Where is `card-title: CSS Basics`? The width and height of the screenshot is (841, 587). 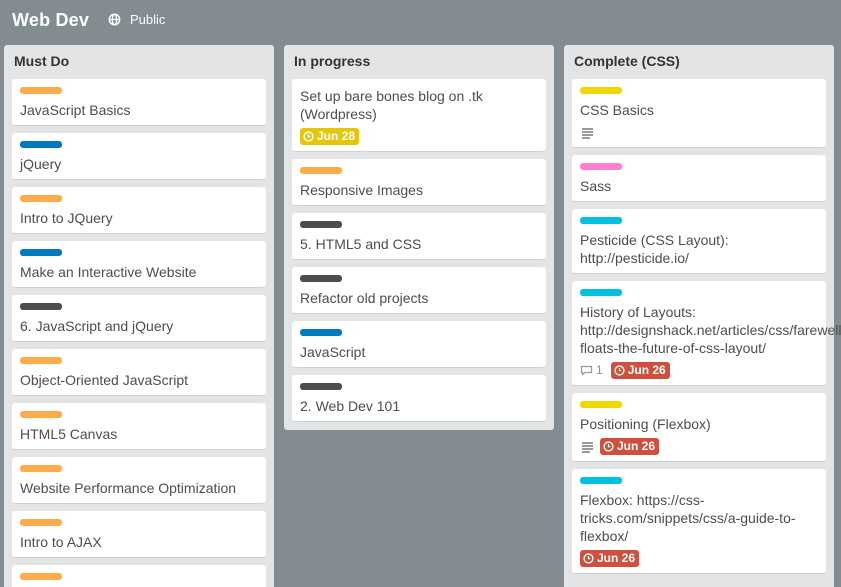
card-title: CSS Basics is located at coordinates (617, 110).